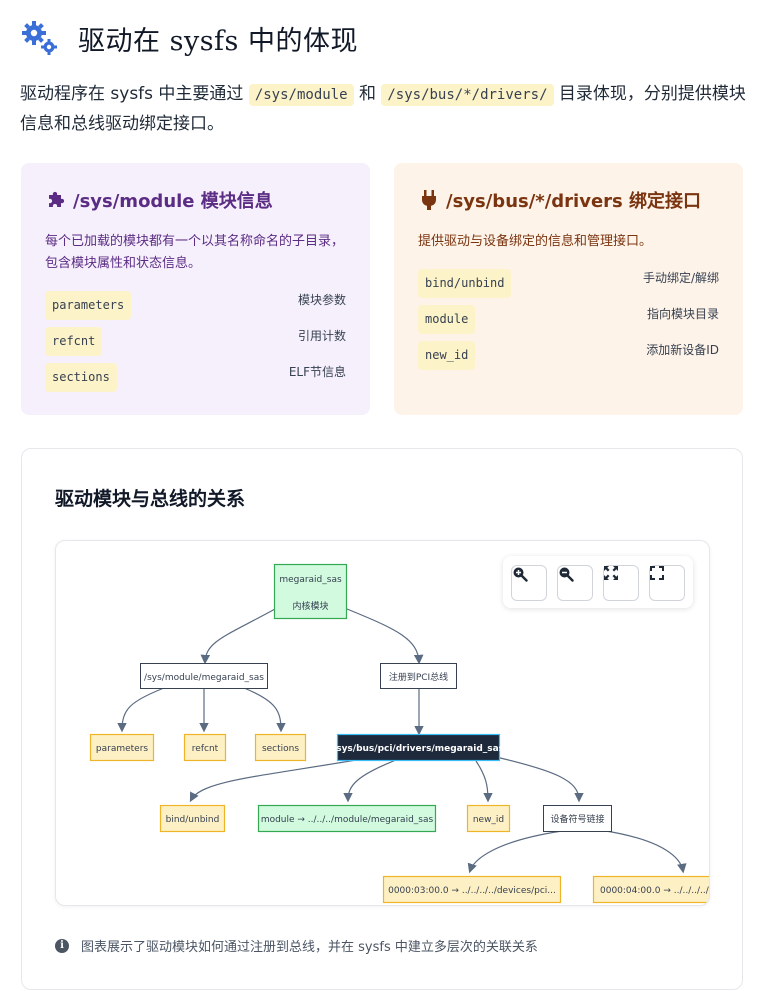 This screenshot has height=991, width=770. Describe the element at coordinates (150, 499) in the screenshot. I see `diagram-title: 驱动模块与总线的关系` at that location.